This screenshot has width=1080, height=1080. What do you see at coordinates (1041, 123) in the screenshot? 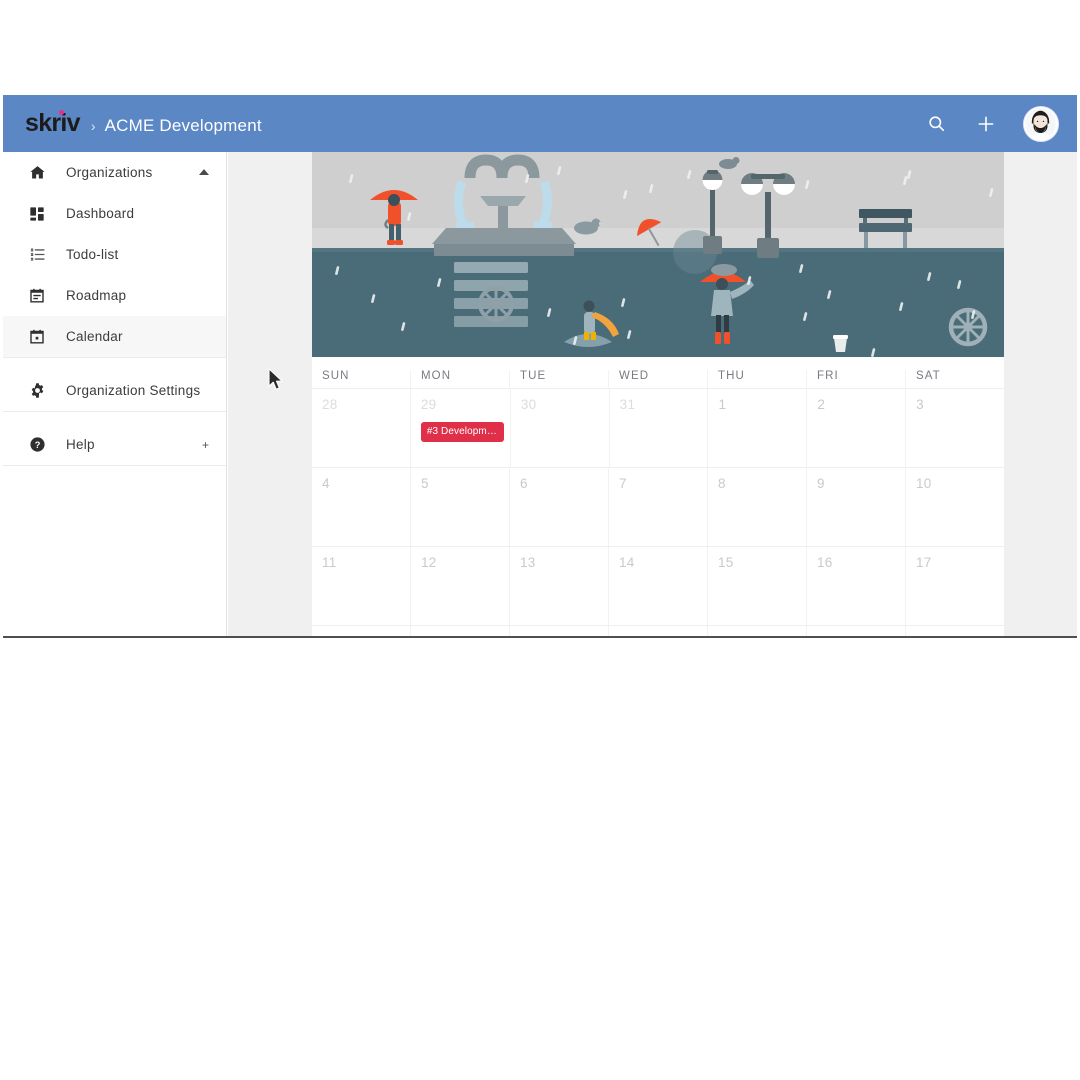
I see `avatar` at bounding box center [1041, 123].